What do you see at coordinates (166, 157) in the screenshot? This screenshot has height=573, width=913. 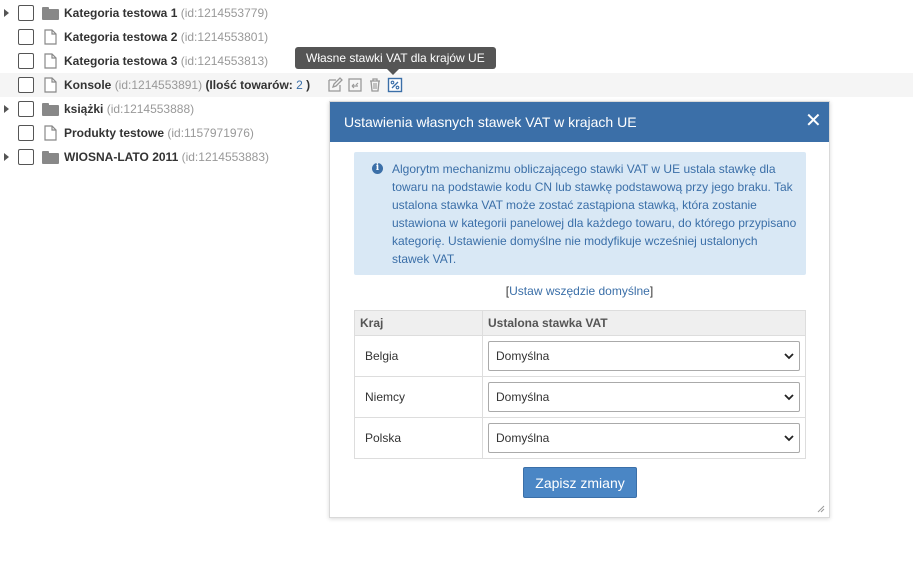 I see `tree-item-label: WIOSNA-LATO 2011 (id:1214553883)` at bounding box center [166, 157].